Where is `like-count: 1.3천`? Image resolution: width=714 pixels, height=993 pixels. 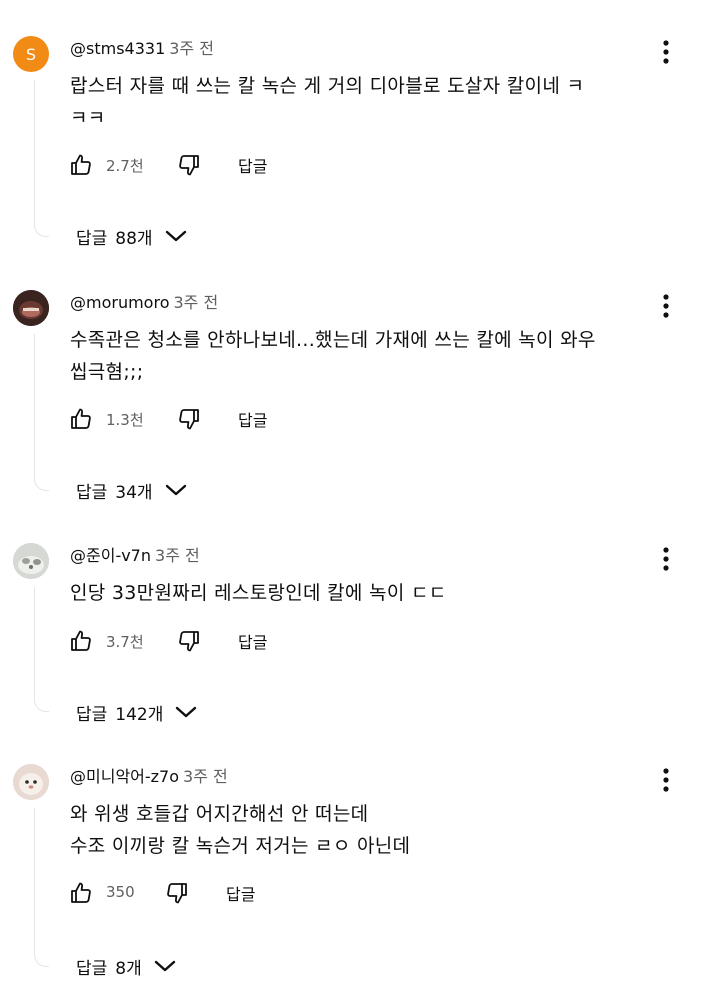 like-count: 1.3천 is located at coordinates (125, 420).